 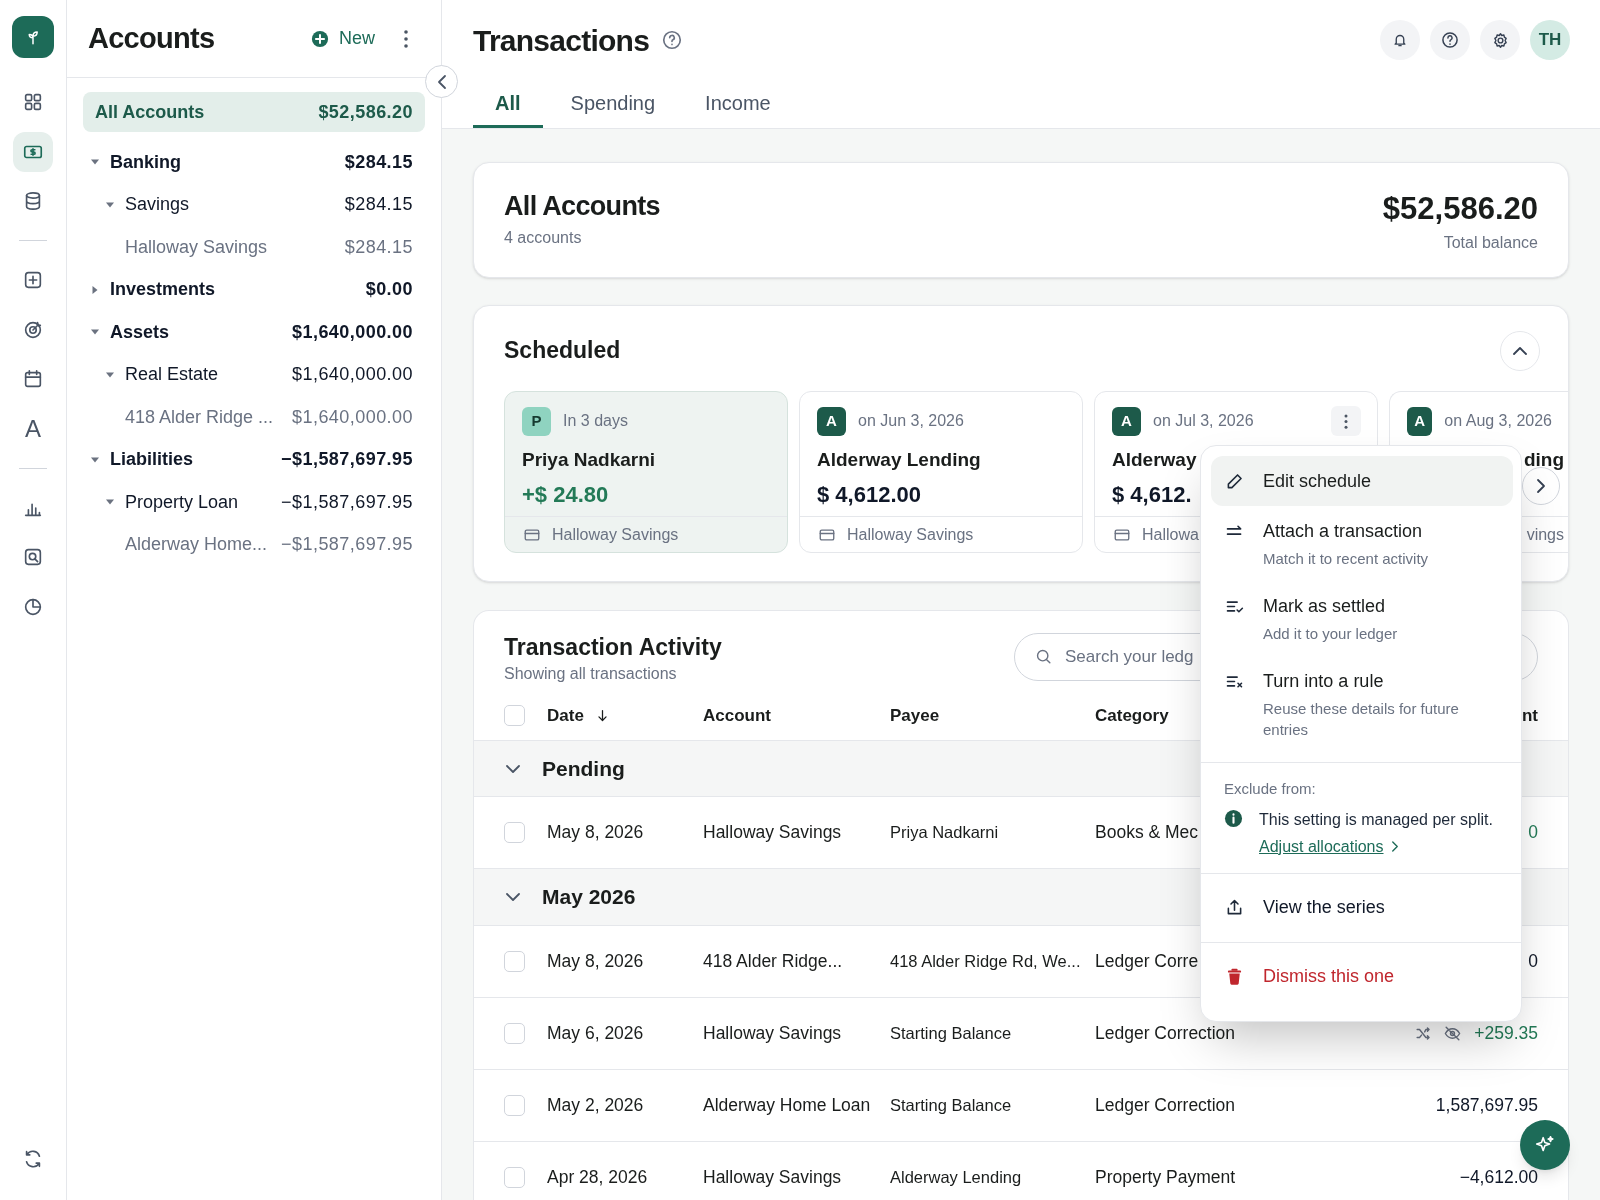 What do you see at coordinates (1346, 559) in the screenshot?
I see `menu-item-hint: Match it to recent activity` at bounding box center [1346, 559].